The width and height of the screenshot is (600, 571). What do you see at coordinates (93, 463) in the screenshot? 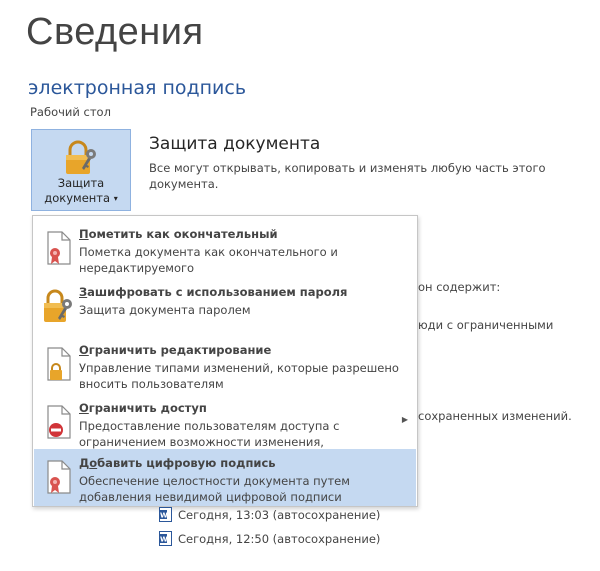
I see `menu-item-access-key: о` at bounding box center [93, 463].